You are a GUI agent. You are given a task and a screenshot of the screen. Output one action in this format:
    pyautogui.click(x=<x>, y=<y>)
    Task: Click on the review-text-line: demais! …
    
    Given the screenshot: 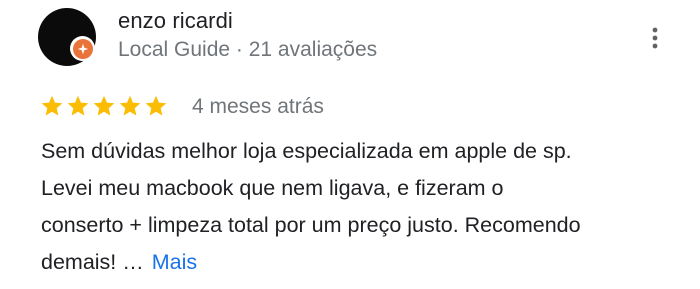 What is the action you would take?
    pyautogui.click(x=92, y=262)
    